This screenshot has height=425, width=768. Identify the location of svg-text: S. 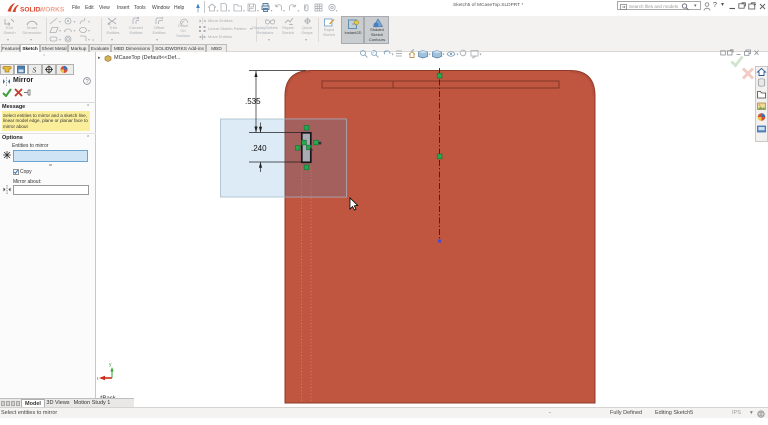
(35, 70).